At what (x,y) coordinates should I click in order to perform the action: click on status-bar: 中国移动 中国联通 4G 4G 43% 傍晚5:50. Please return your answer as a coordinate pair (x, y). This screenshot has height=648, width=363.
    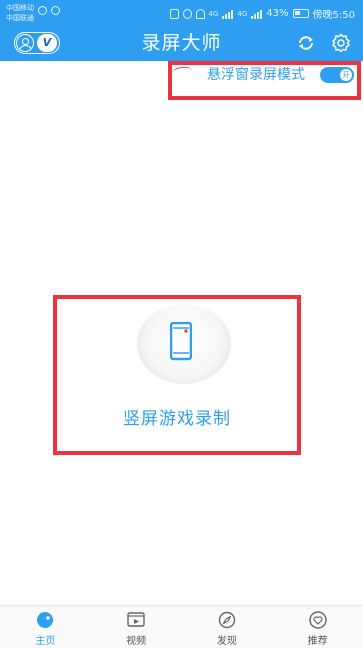
    Looking at the image, I should click on (181, 12).